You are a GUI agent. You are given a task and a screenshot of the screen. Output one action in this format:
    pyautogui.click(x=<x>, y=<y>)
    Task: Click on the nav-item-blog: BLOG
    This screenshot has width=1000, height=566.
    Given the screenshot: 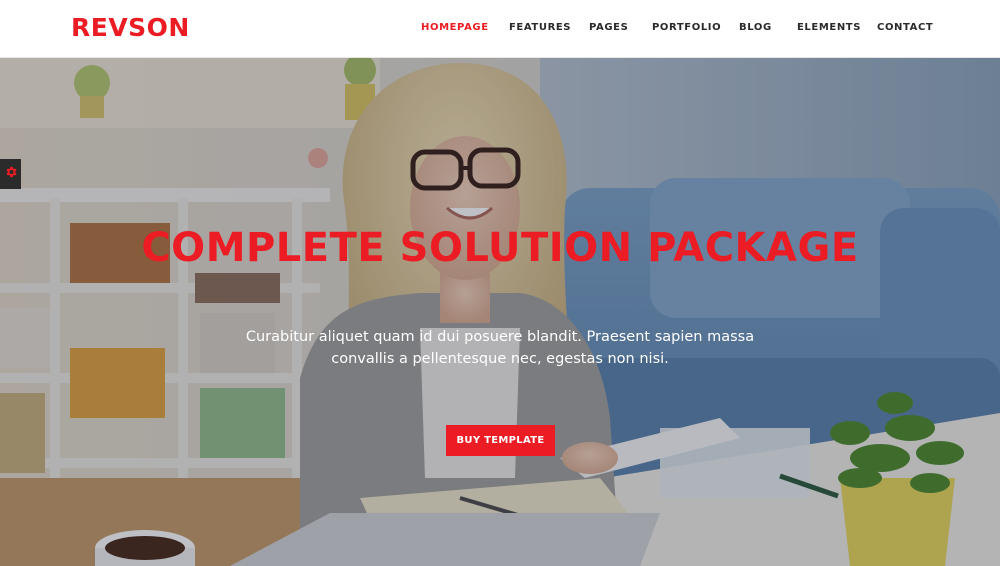 What is the action you would take?
    pyautogui.click(x=755, y=28)
    